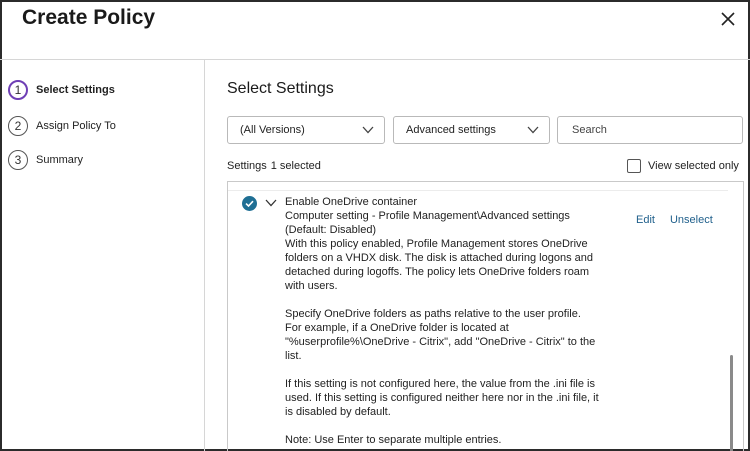 Image resolution: width=750 pixels, height=451 pixels. Describe the element at coordinates (75, 90) in the screenshot. I see `step-label: Select Settings` at that location.